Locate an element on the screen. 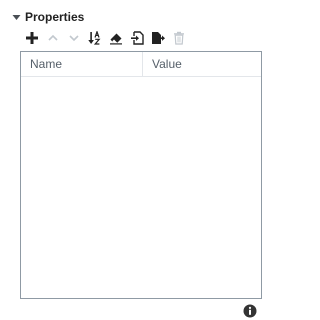 The image size is (320, 320). properties-toolbar is located at coordinates (106, 38).